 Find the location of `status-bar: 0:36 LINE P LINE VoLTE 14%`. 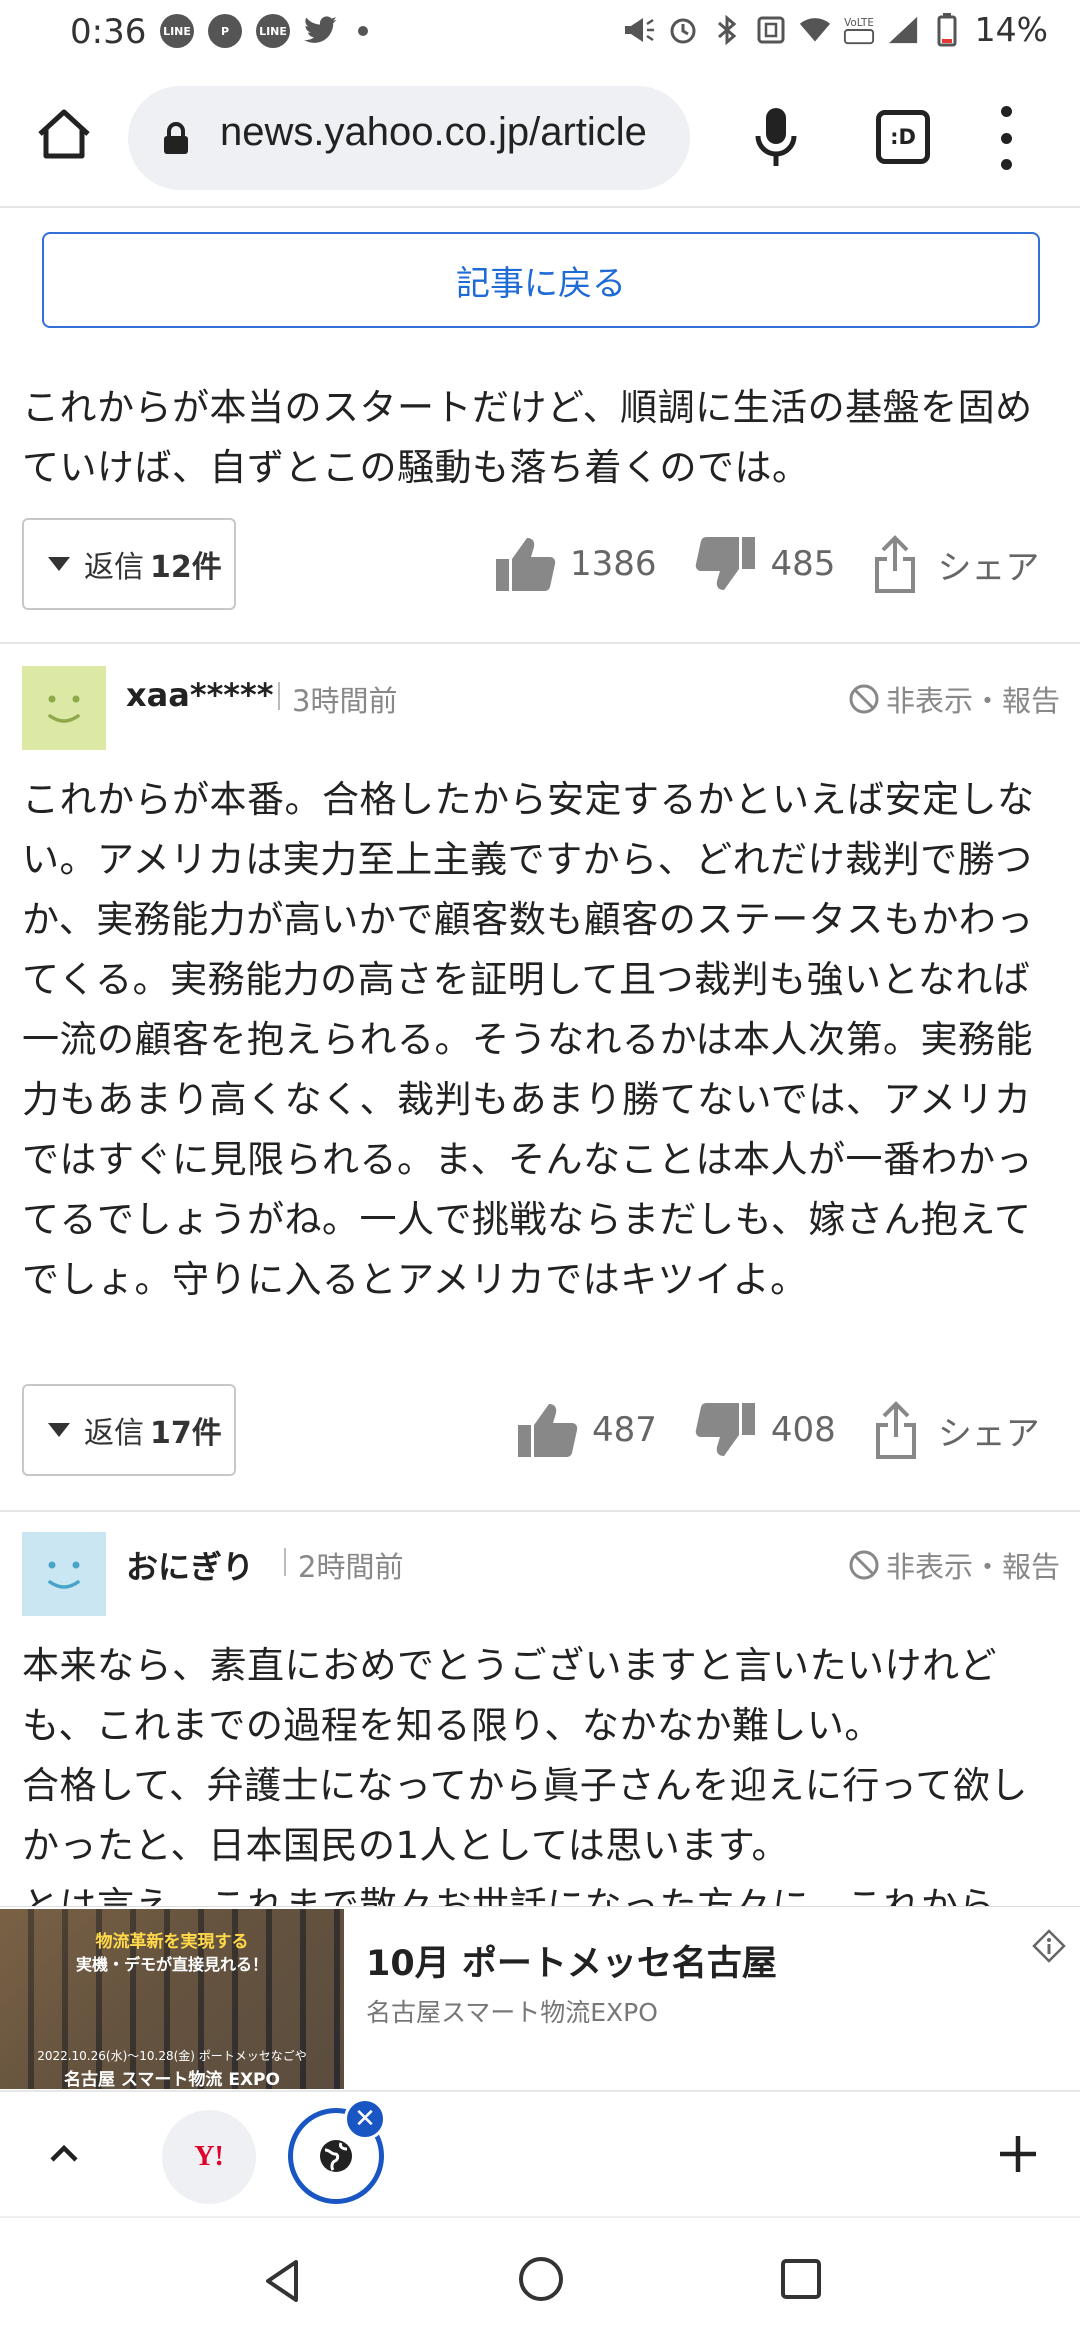

status-bar: 0:36 LINE P LINE VoLTE 14% is located at coordinates (540, 33).